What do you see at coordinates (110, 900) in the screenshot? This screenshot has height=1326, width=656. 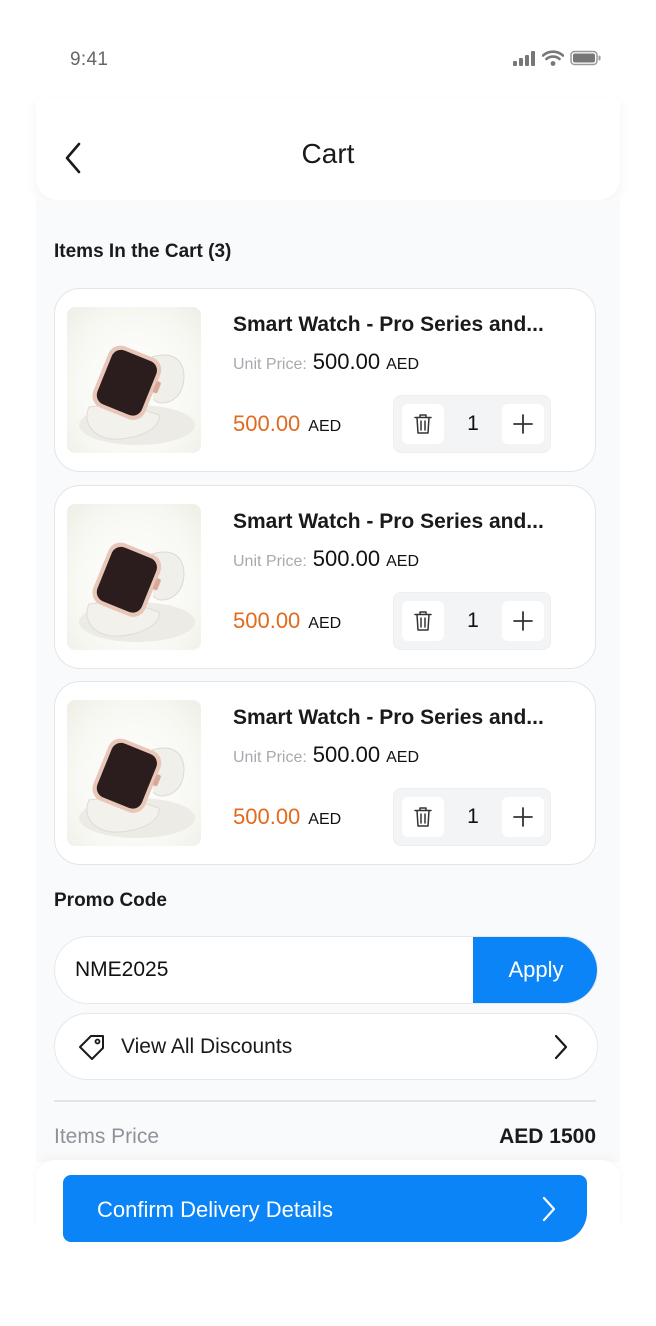 I see `promo-section-title: Promo Code` at bounding box center [110, 900].